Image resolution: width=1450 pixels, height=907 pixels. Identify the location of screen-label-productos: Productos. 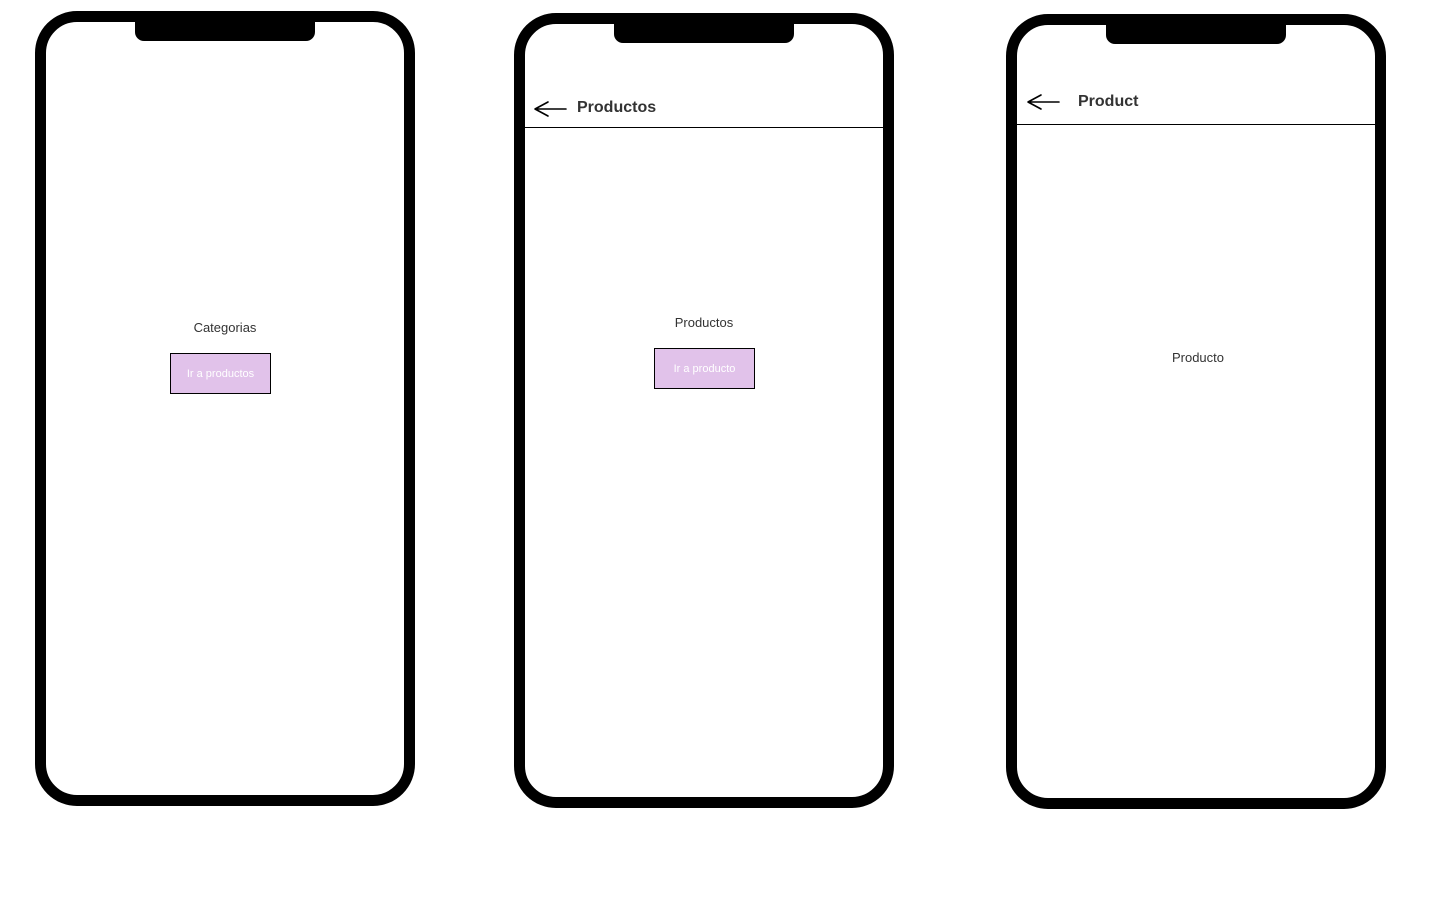
(704, 322).